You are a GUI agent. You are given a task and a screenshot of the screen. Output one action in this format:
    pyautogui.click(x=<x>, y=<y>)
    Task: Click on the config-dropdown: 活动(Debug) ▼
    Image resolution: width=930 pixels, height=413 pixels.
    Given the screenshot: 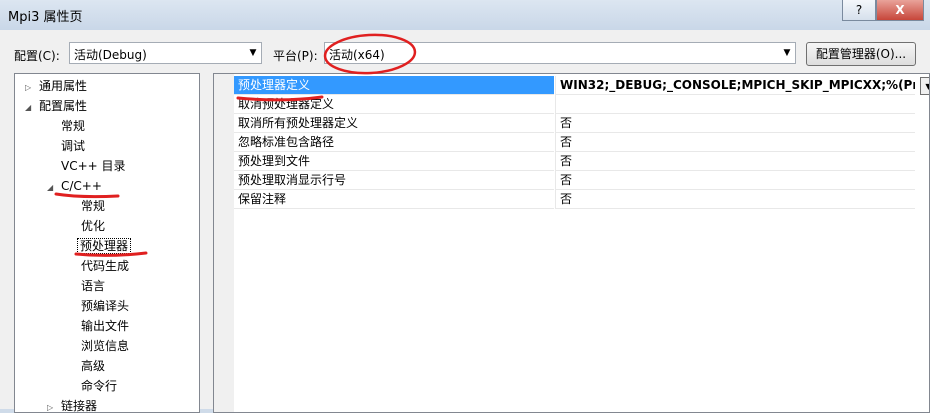 What is the action you would take?
    pyautogui.click(x=165, y=53)
    